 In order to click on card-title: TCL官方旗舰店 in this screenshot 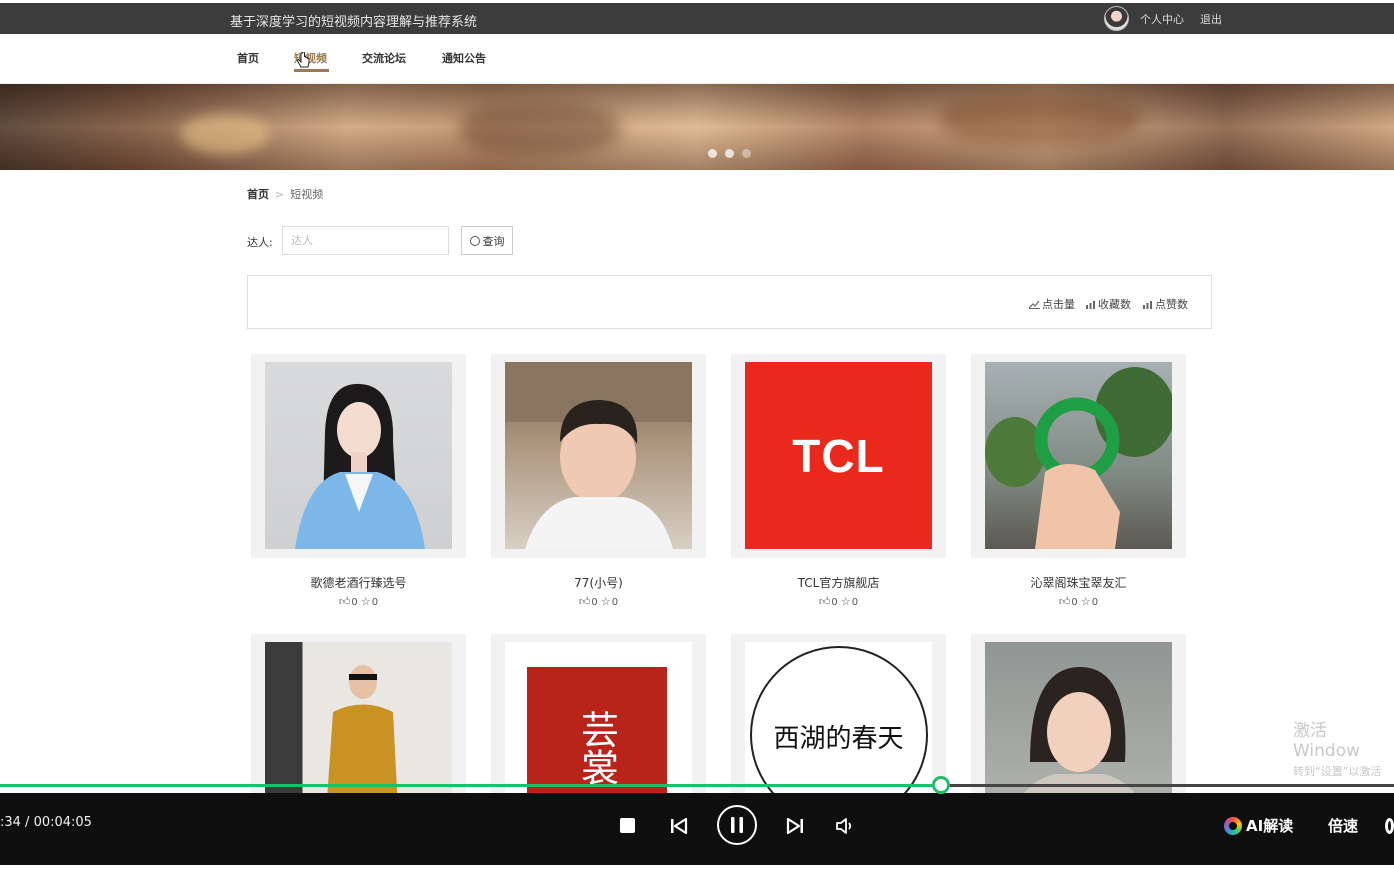, I will do `click(838, 582)`.